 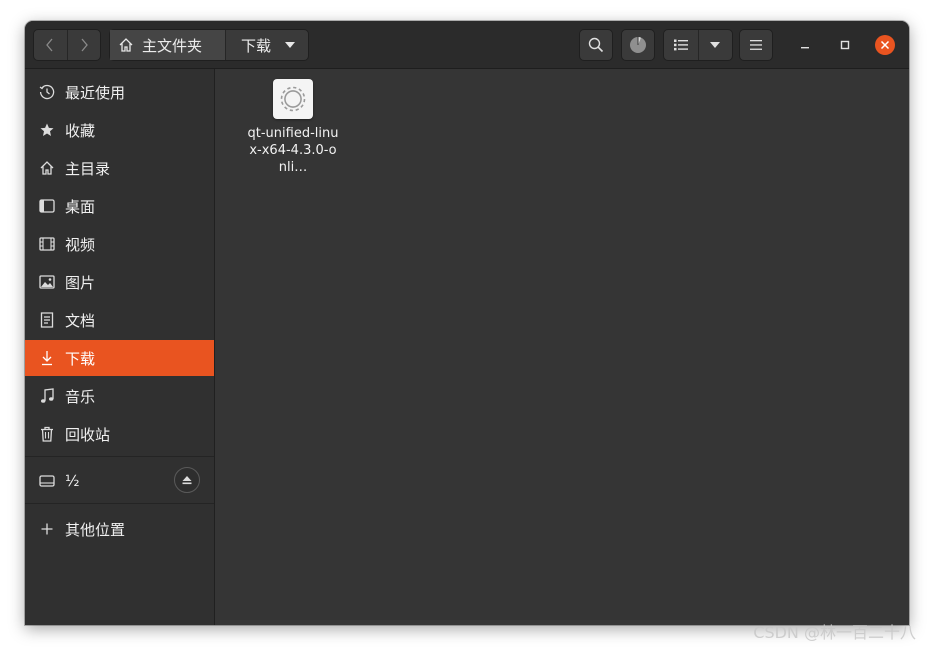 I want to click on eject-button, so click(x=187, y=480).